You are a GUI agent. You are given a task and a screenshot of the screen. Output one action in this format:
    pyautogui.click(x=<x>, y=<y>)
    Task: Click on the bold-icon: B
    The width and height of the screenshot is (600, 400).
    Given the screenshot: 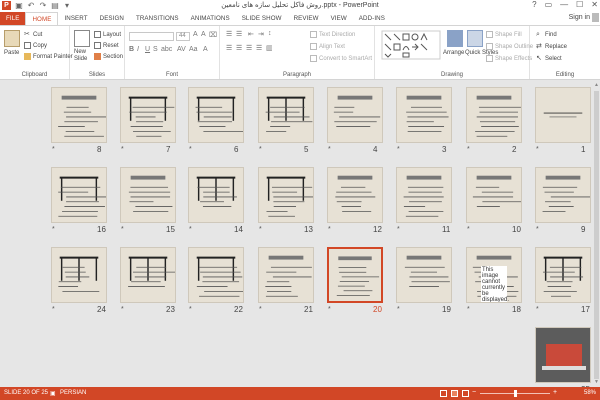 What is the action you would take?
    pyautogui.click(x=131, y=49)
    